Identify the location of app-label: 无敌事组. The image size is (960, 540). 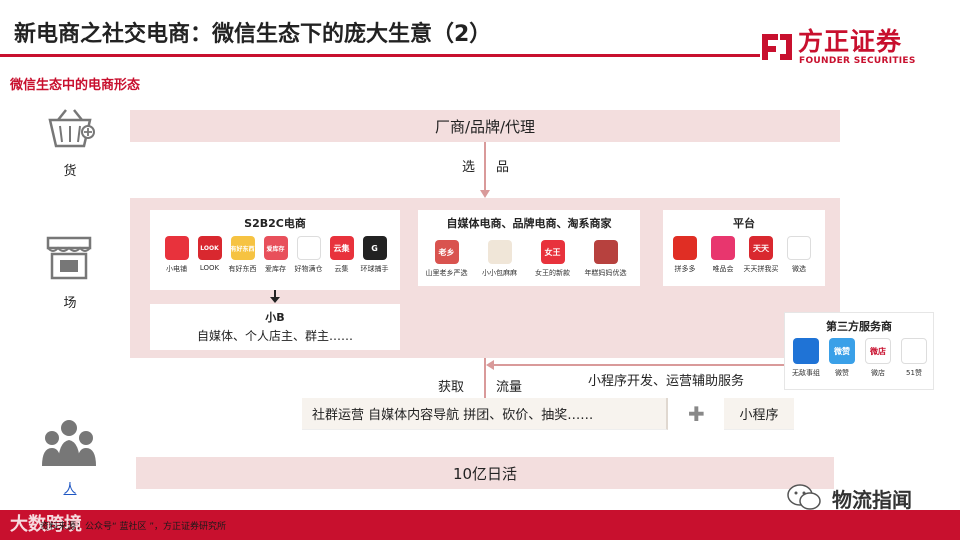
(806, 373).